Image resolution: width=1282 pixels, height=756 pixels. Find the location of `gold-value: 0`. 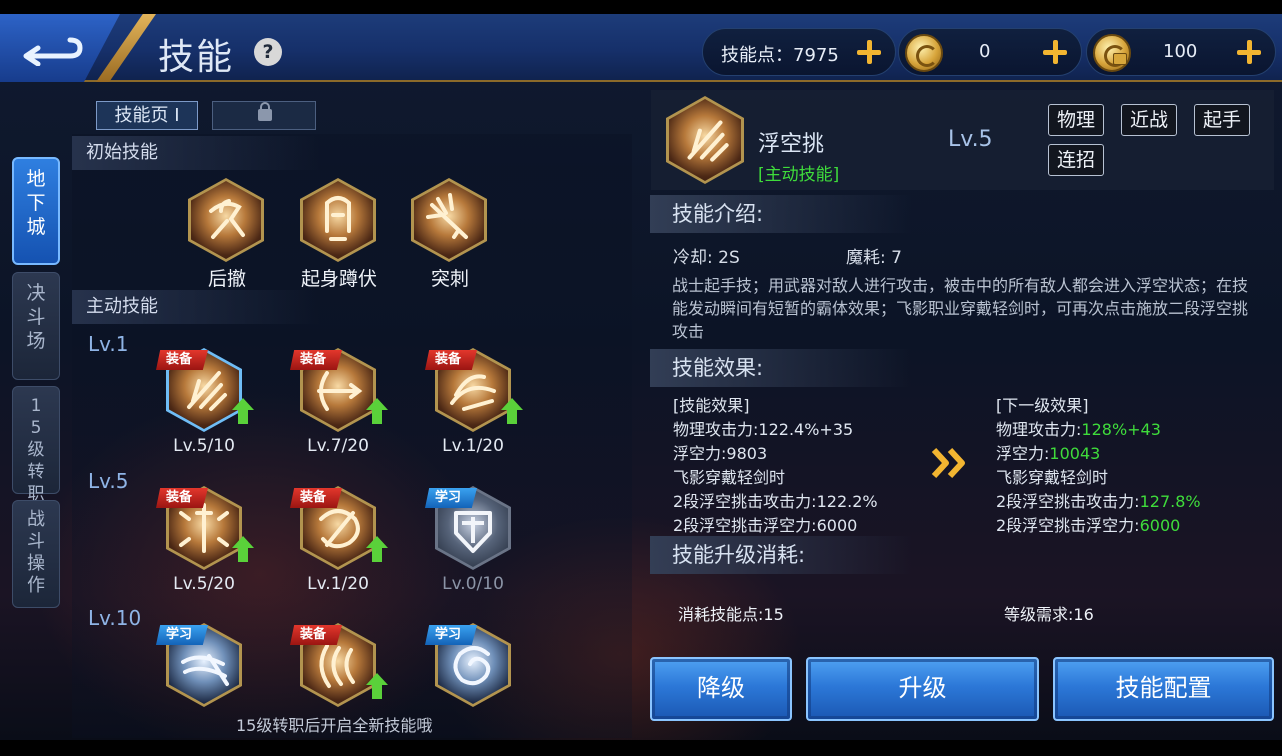

gold-value: 0 is located at coordinates (985, 51).